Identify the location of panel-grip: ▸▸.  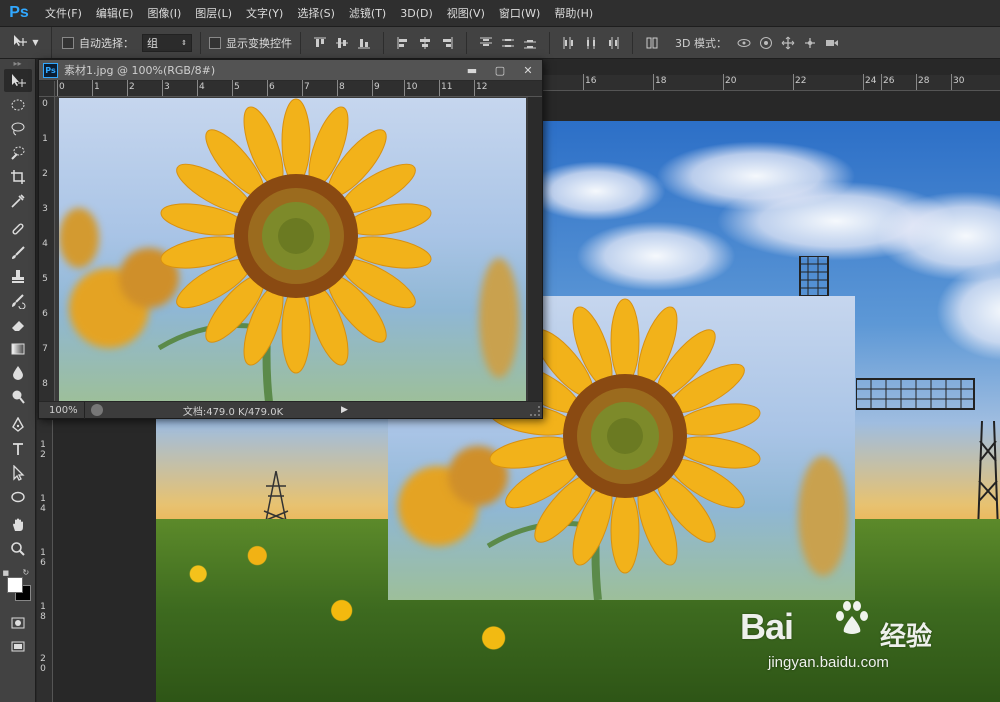
(17, 64).